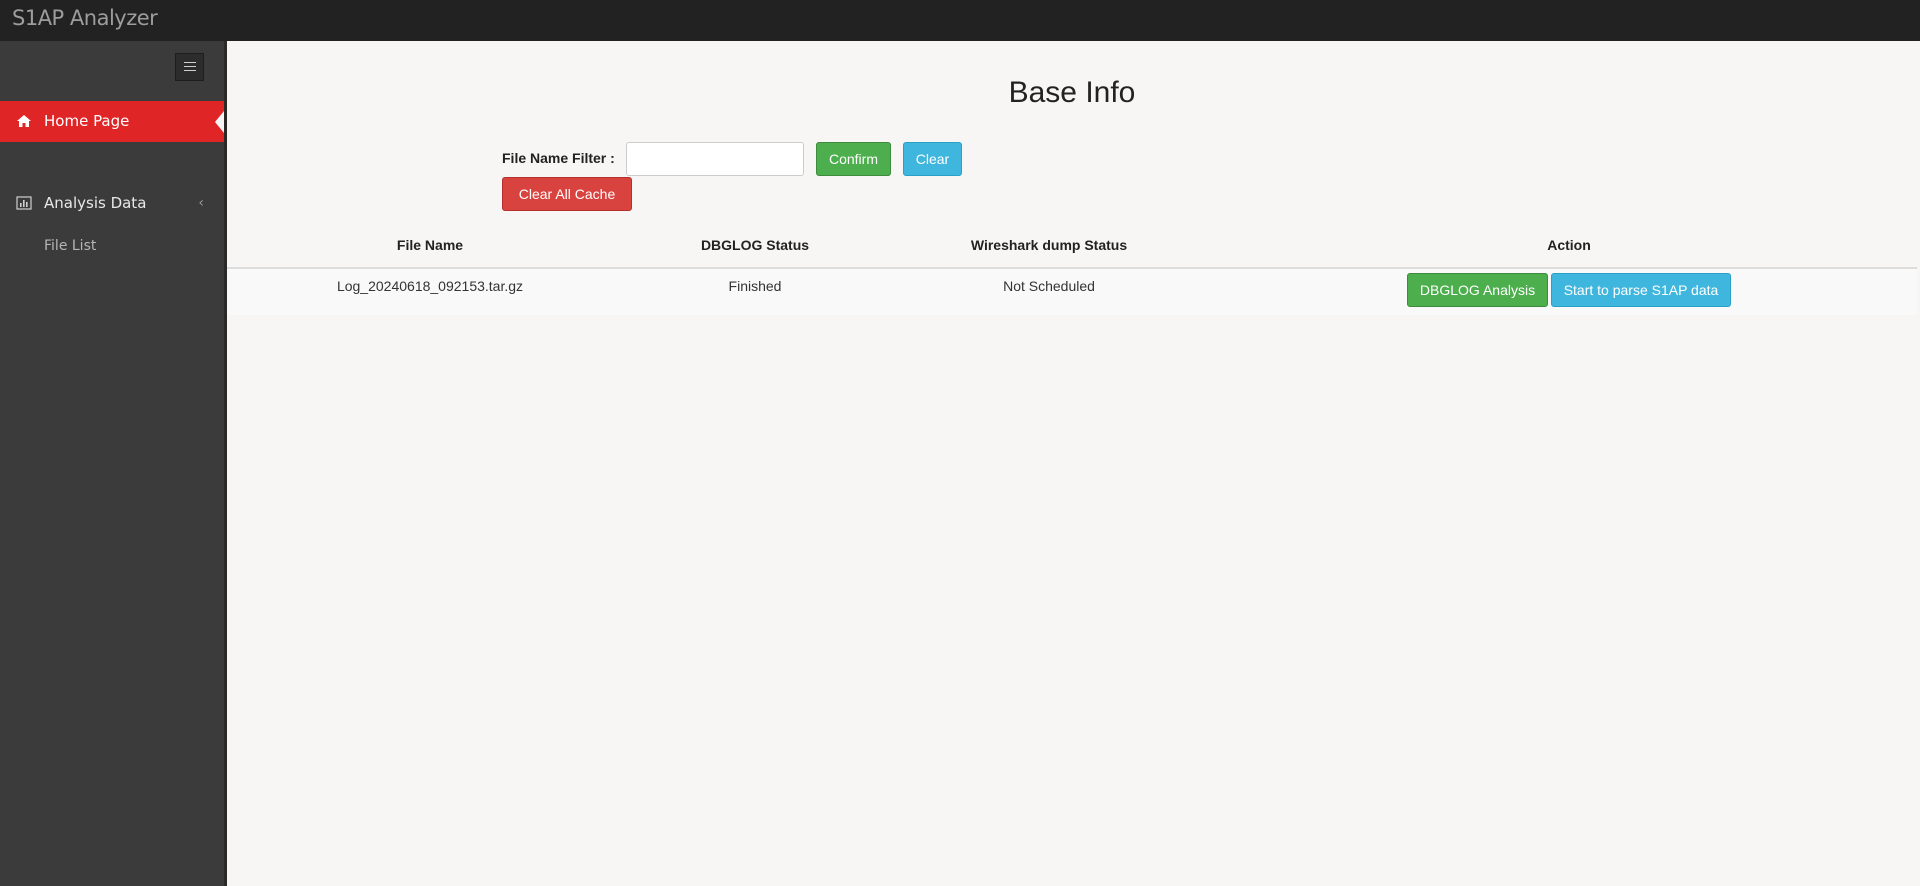 Image resolution: width=1920 pixels, height=886 pixels. Describe the element at coordinates (715, 159) in the screenshot. I see `file-name-filter-input` at that location.